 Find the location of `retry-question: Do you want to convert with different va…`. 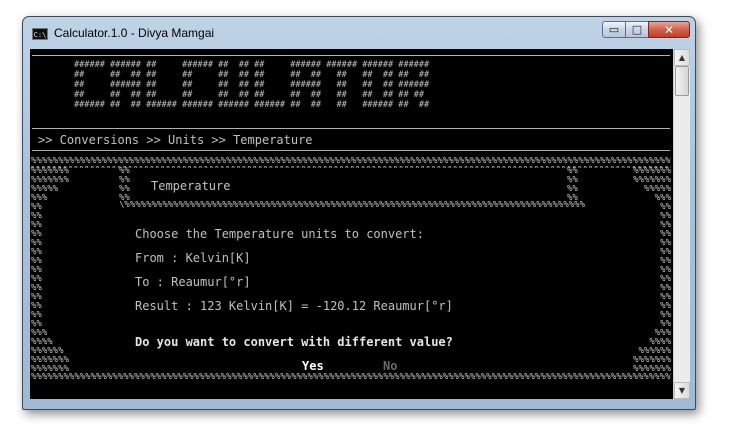

retry-question: Do you want to convert with different va… is located at coordinates (294, 342).